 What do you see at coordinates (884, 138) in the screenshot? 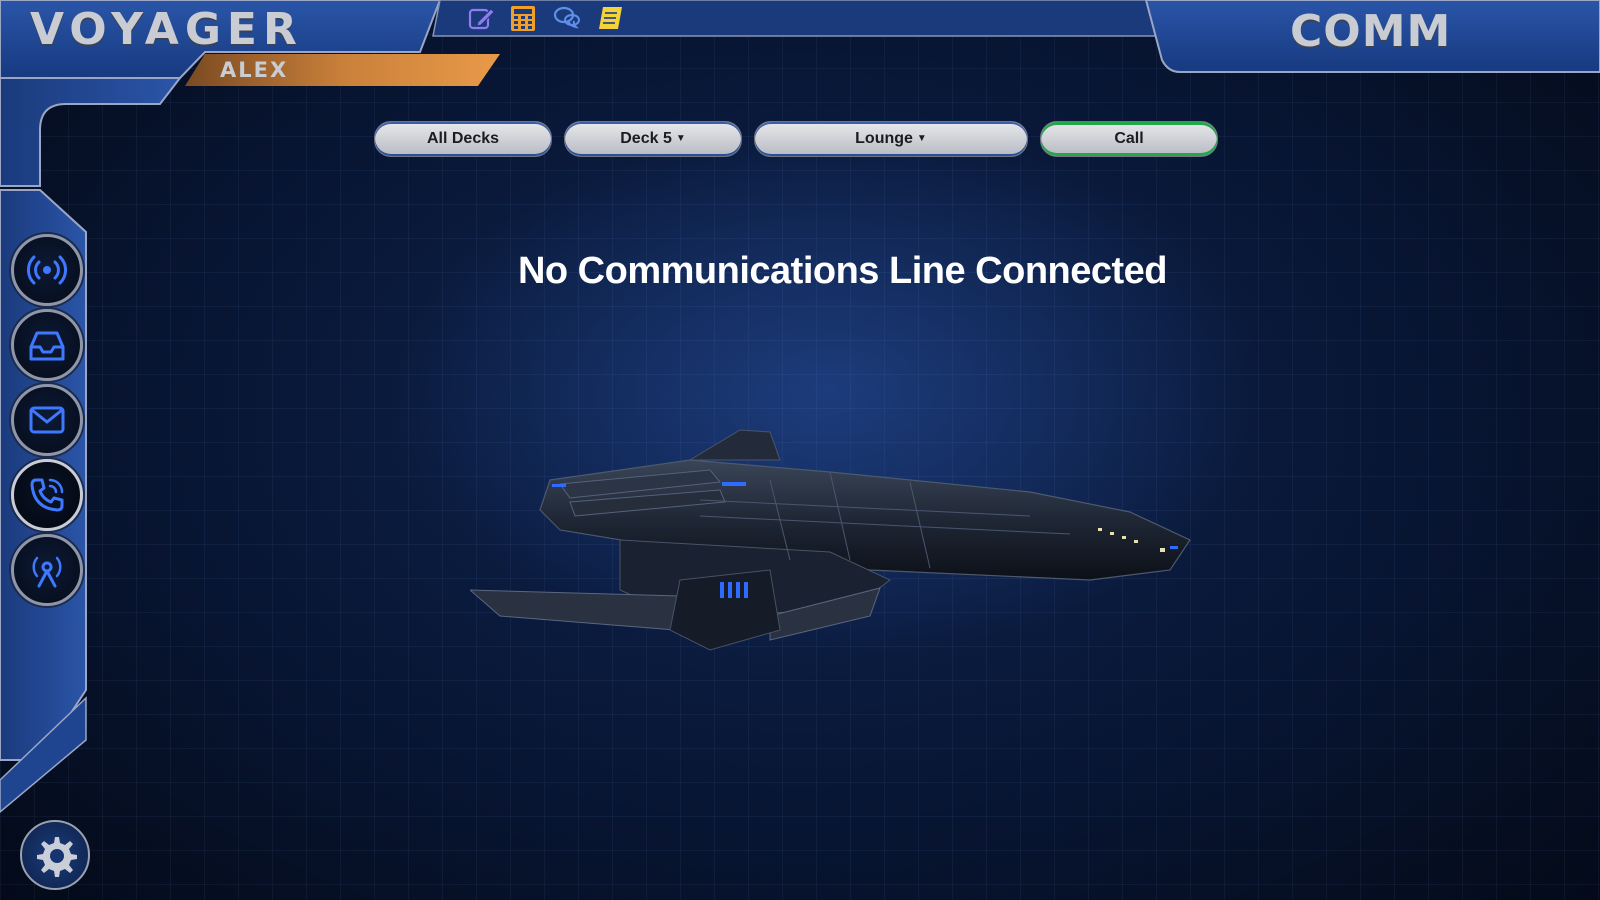
I see `room-select-label: Lounge` at bounding box center [884, 138].